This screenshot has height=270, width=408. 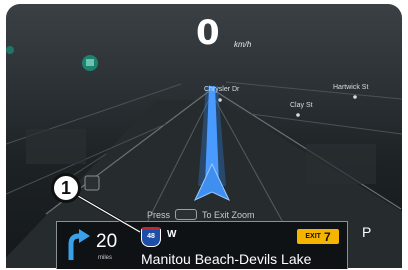 What do you see at coordinates (228, 214) in the screenshot?
I see `exit-zoom-label: To Exit Zoom` at bounding box center [228, 214].